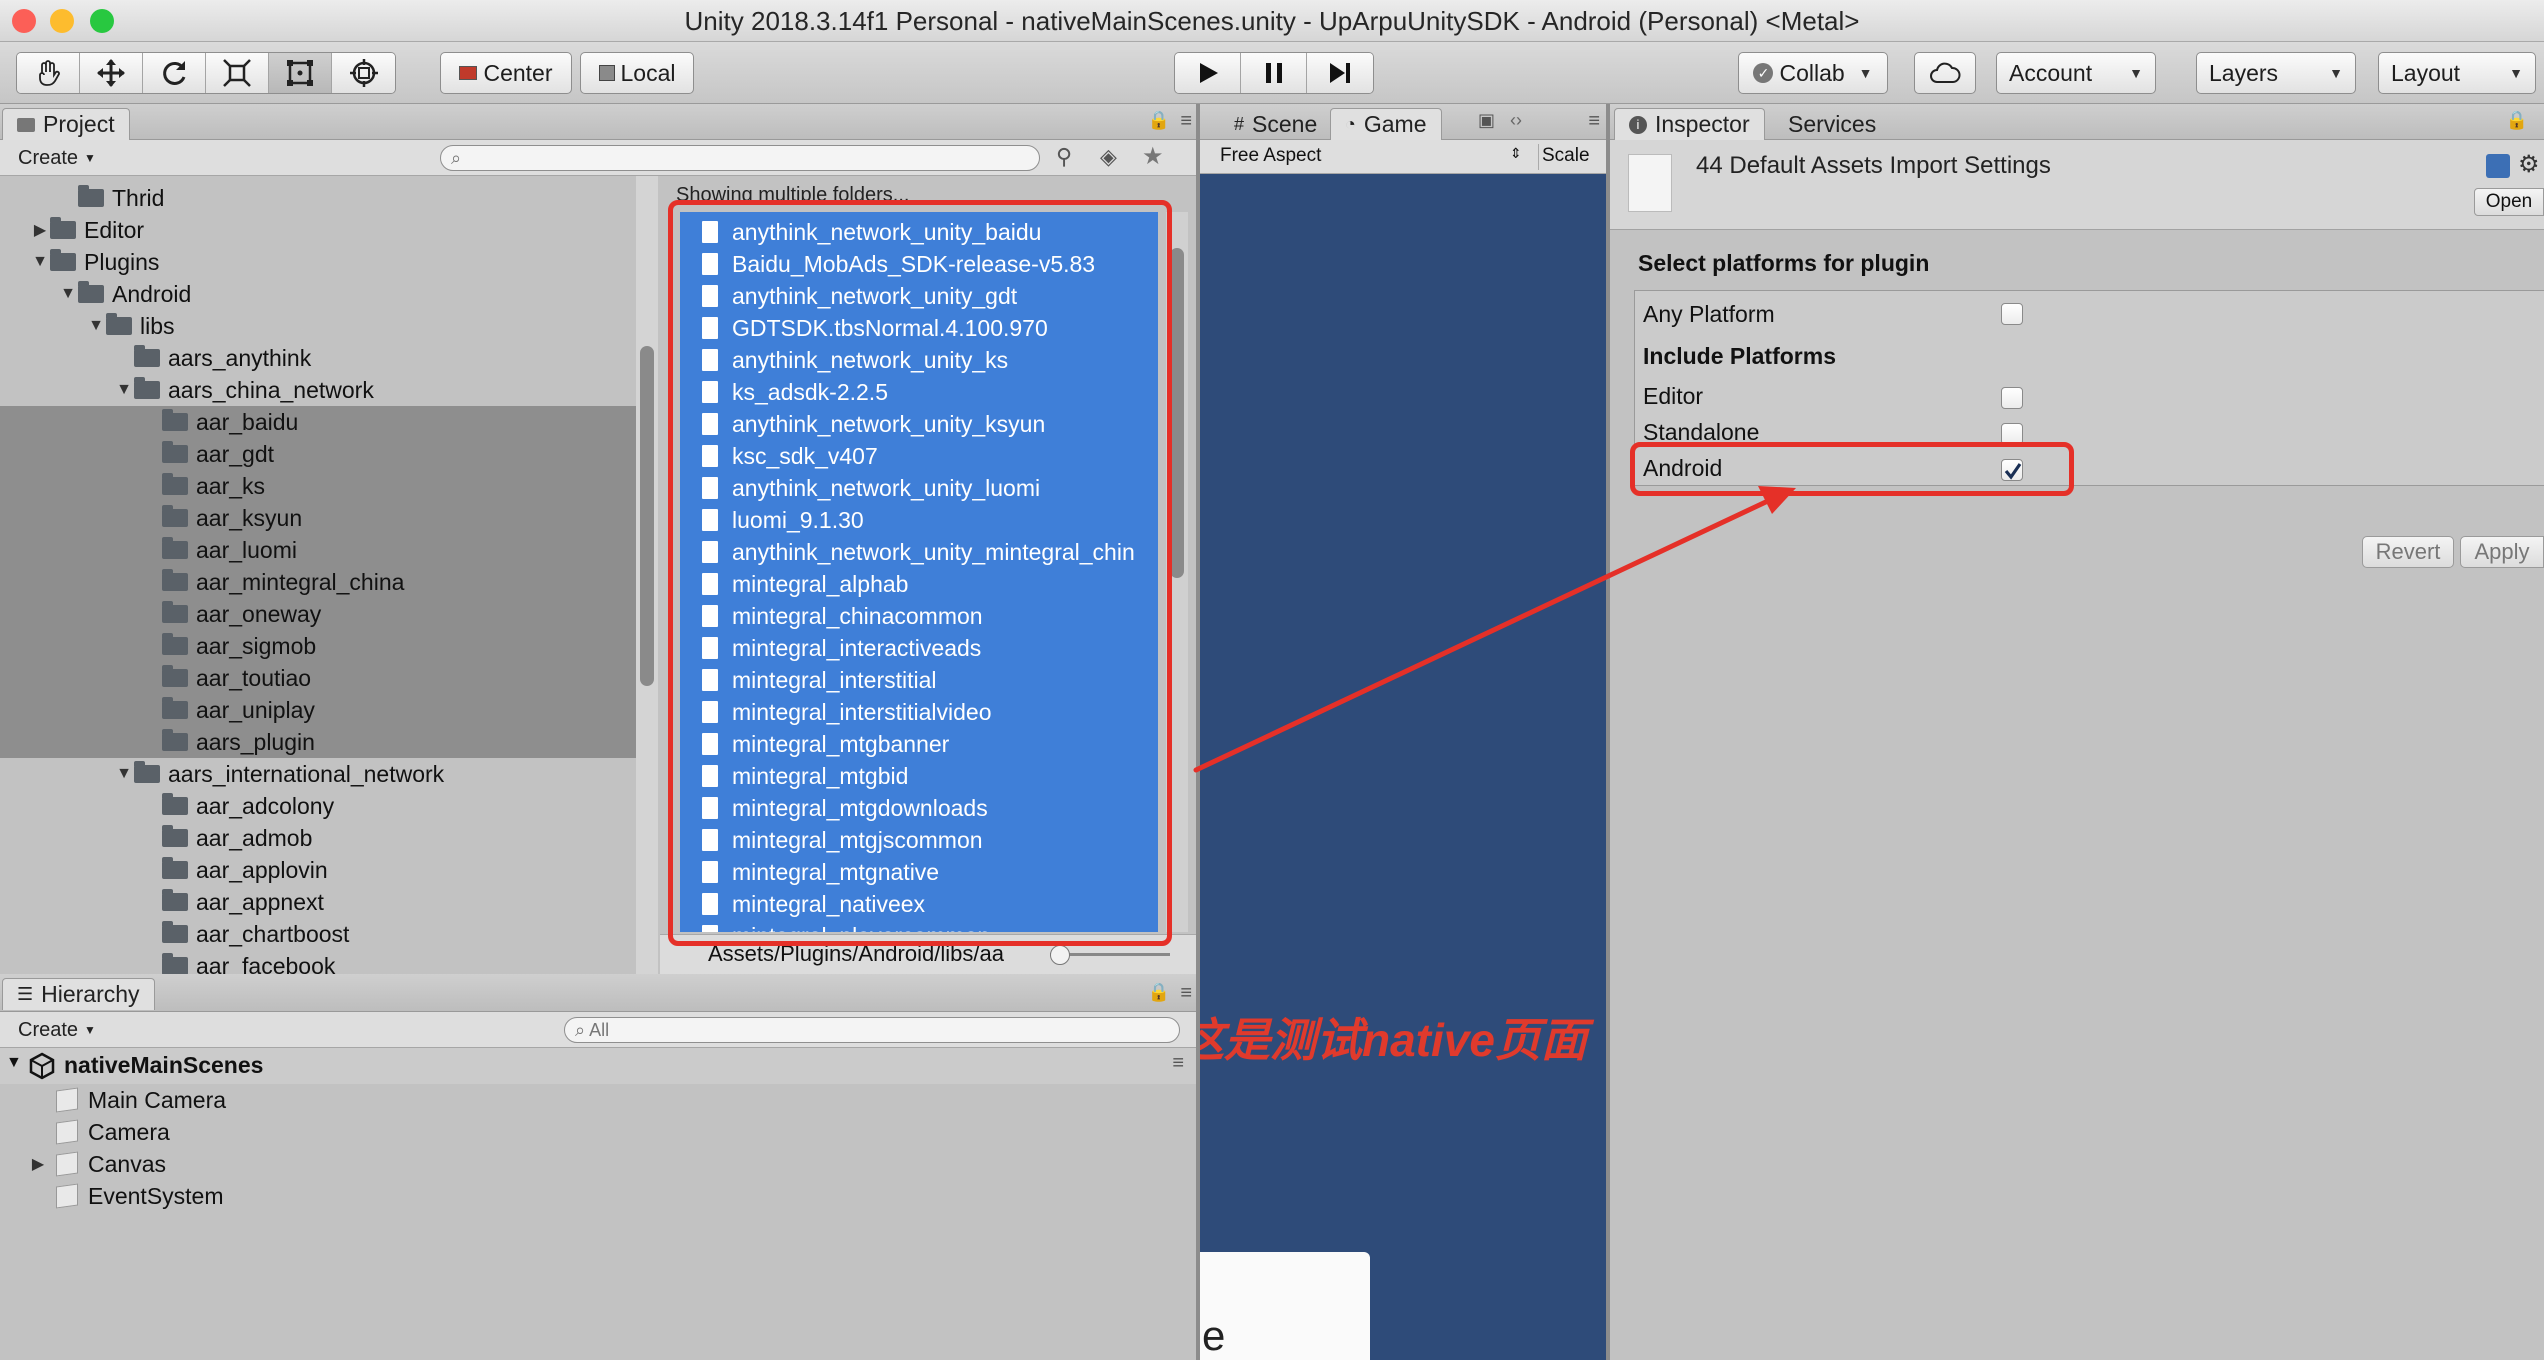 The height and width of the screenshot is (1360, 2544). I want to click on tab-scene: # Scene, so click(1275, 124).